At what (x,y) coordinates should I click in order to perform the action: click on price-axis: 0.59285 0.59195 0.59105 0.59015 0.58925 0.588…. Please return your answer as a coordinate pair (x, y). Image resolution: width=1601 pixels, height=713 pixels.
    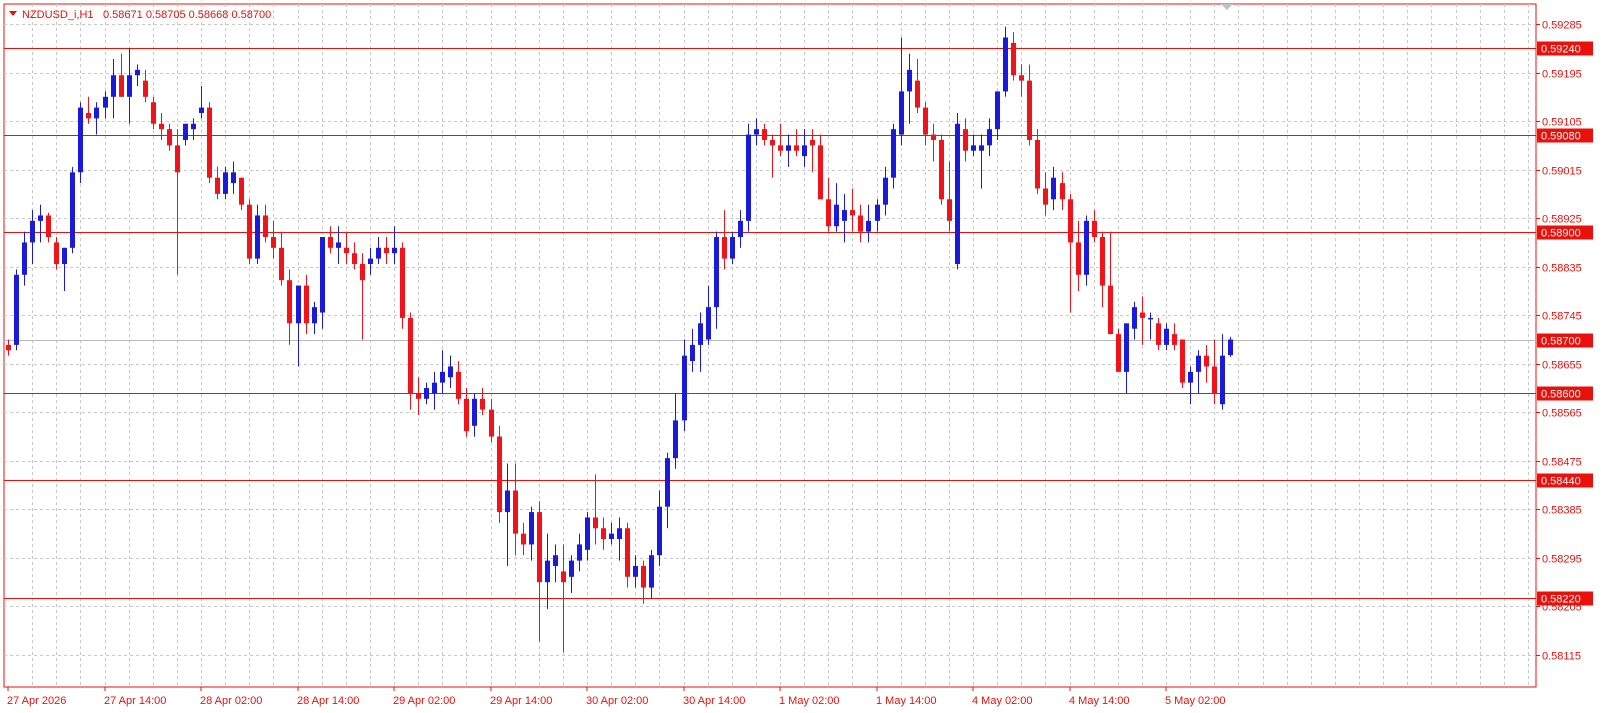
    Looking at the image, I should click on (1564, 341).